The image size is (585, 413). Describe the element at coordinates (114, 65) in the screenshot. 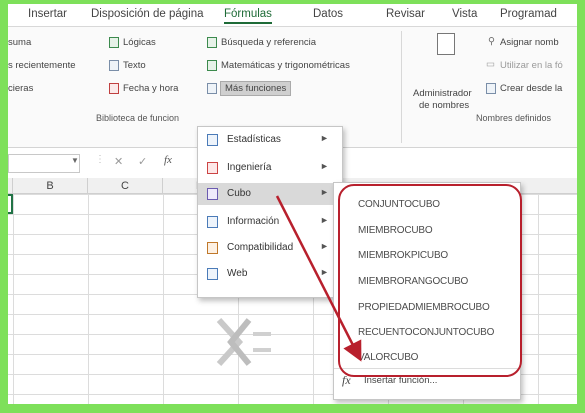

I see `text-icon` at that location.